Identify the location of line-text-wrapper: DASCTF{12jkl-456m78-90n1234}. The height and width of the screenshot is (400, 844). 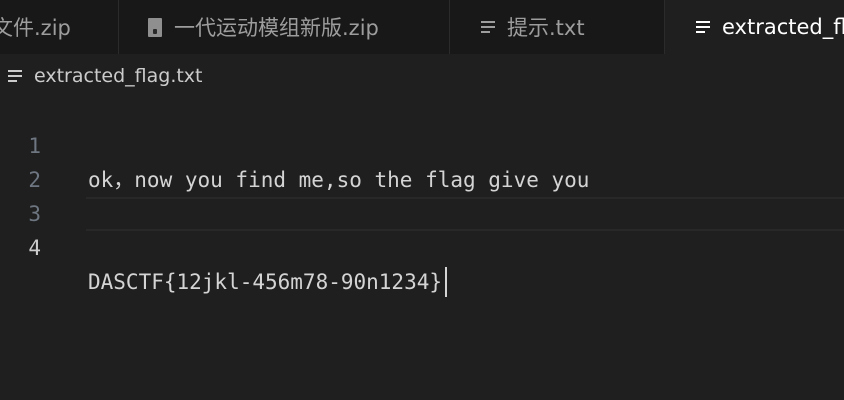
(268, 282).